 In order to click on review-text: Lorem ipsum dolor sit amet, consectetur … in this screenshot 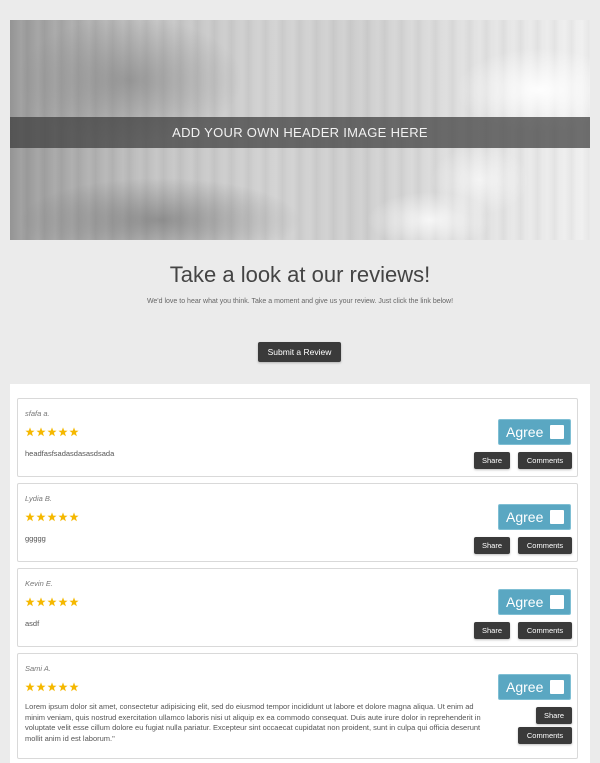, I will do `click(253, 722)`.